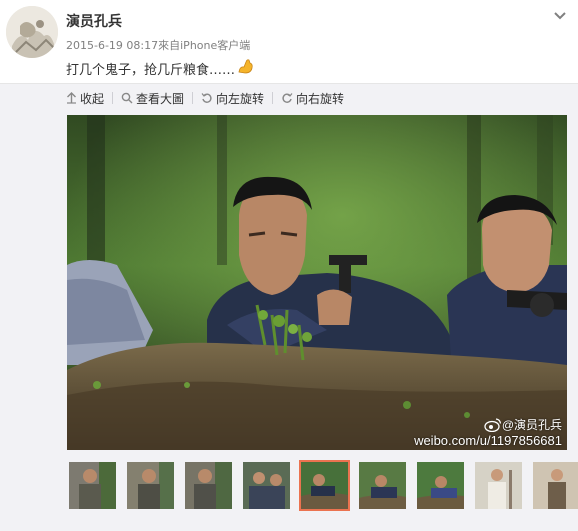 Image resolution: width=578 pixels, height=531 pixels. I want to click on avatar-image, so click(32, 32).